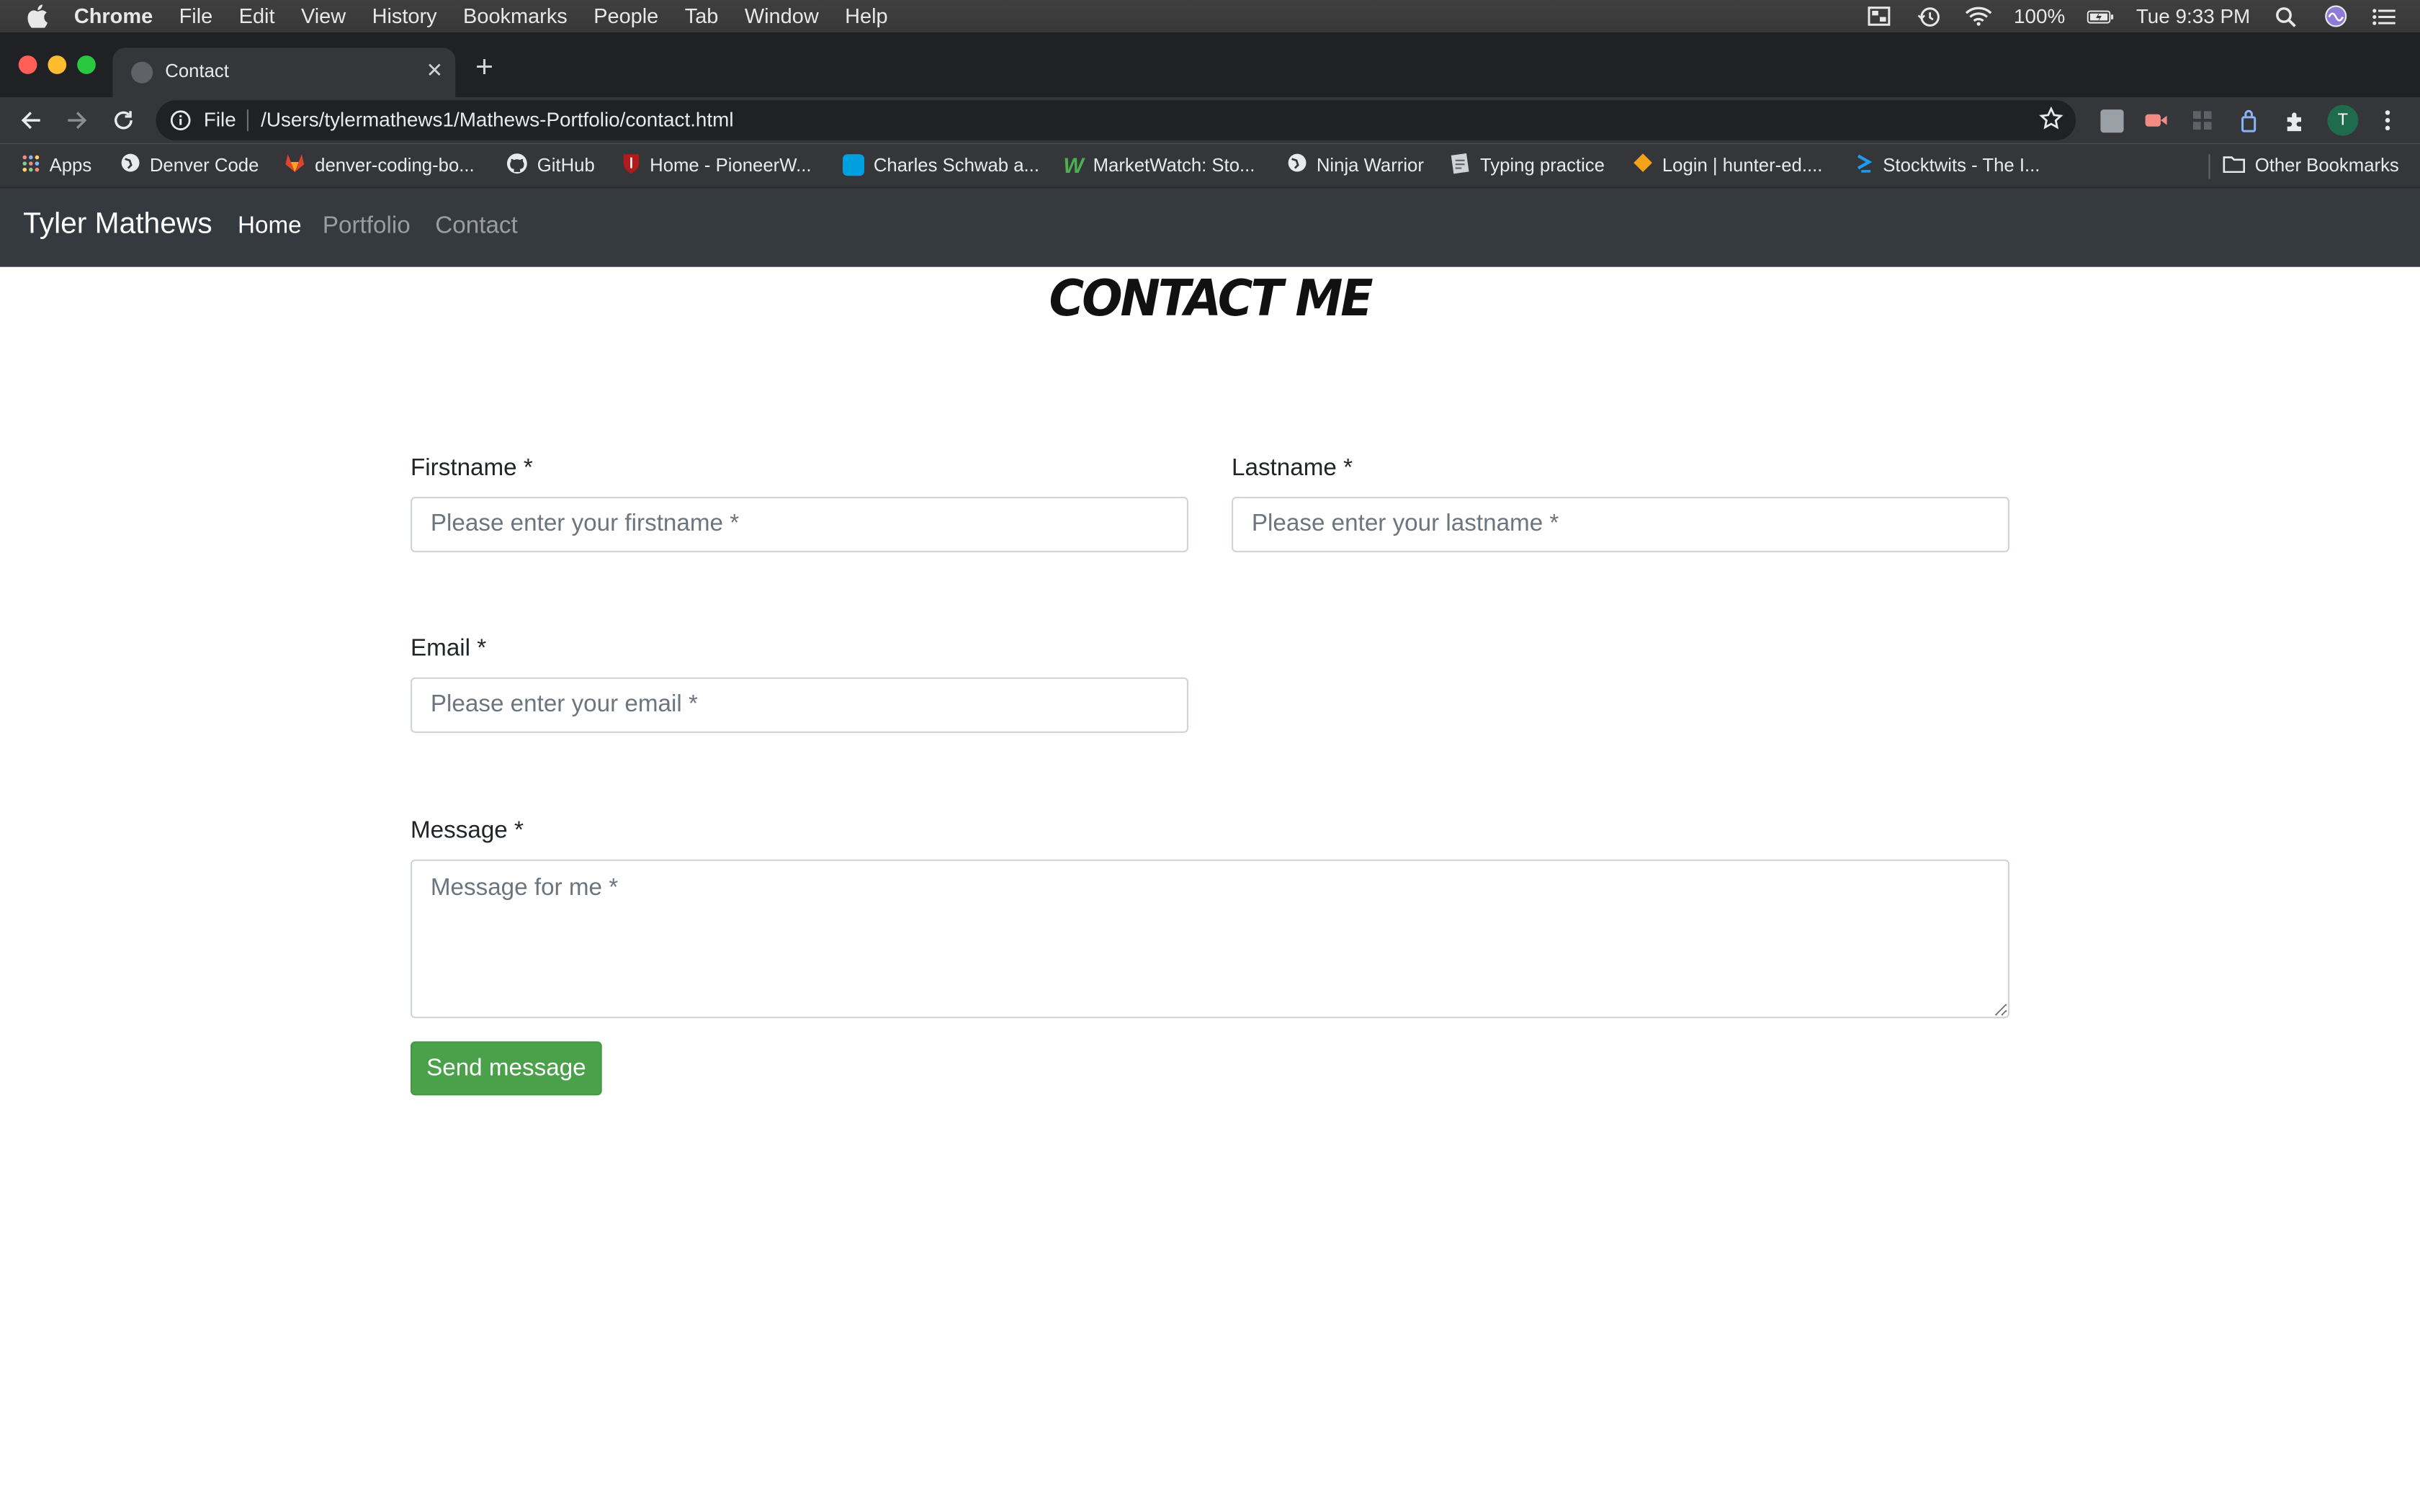  I want to click on page-title: CONTACT ME, so click(1211, 299).